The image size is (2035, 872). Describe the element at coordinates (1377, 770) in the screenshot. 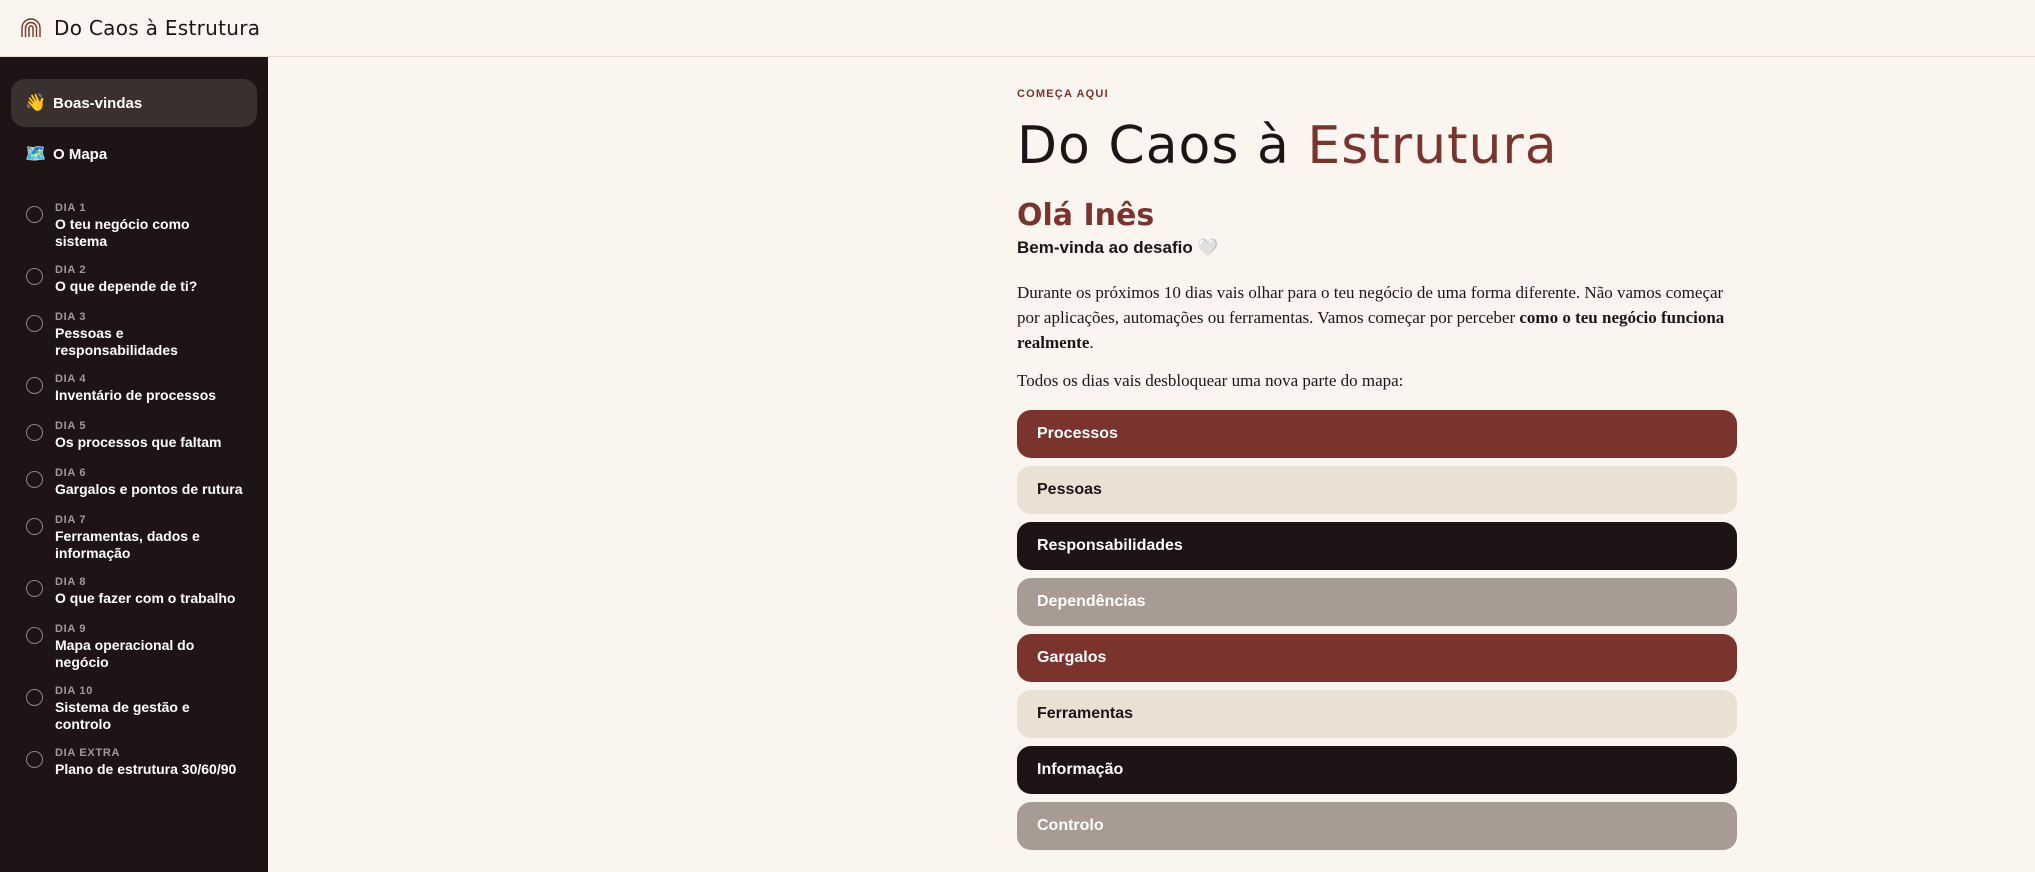

I see `map-part-informacao: Informação` at that location.